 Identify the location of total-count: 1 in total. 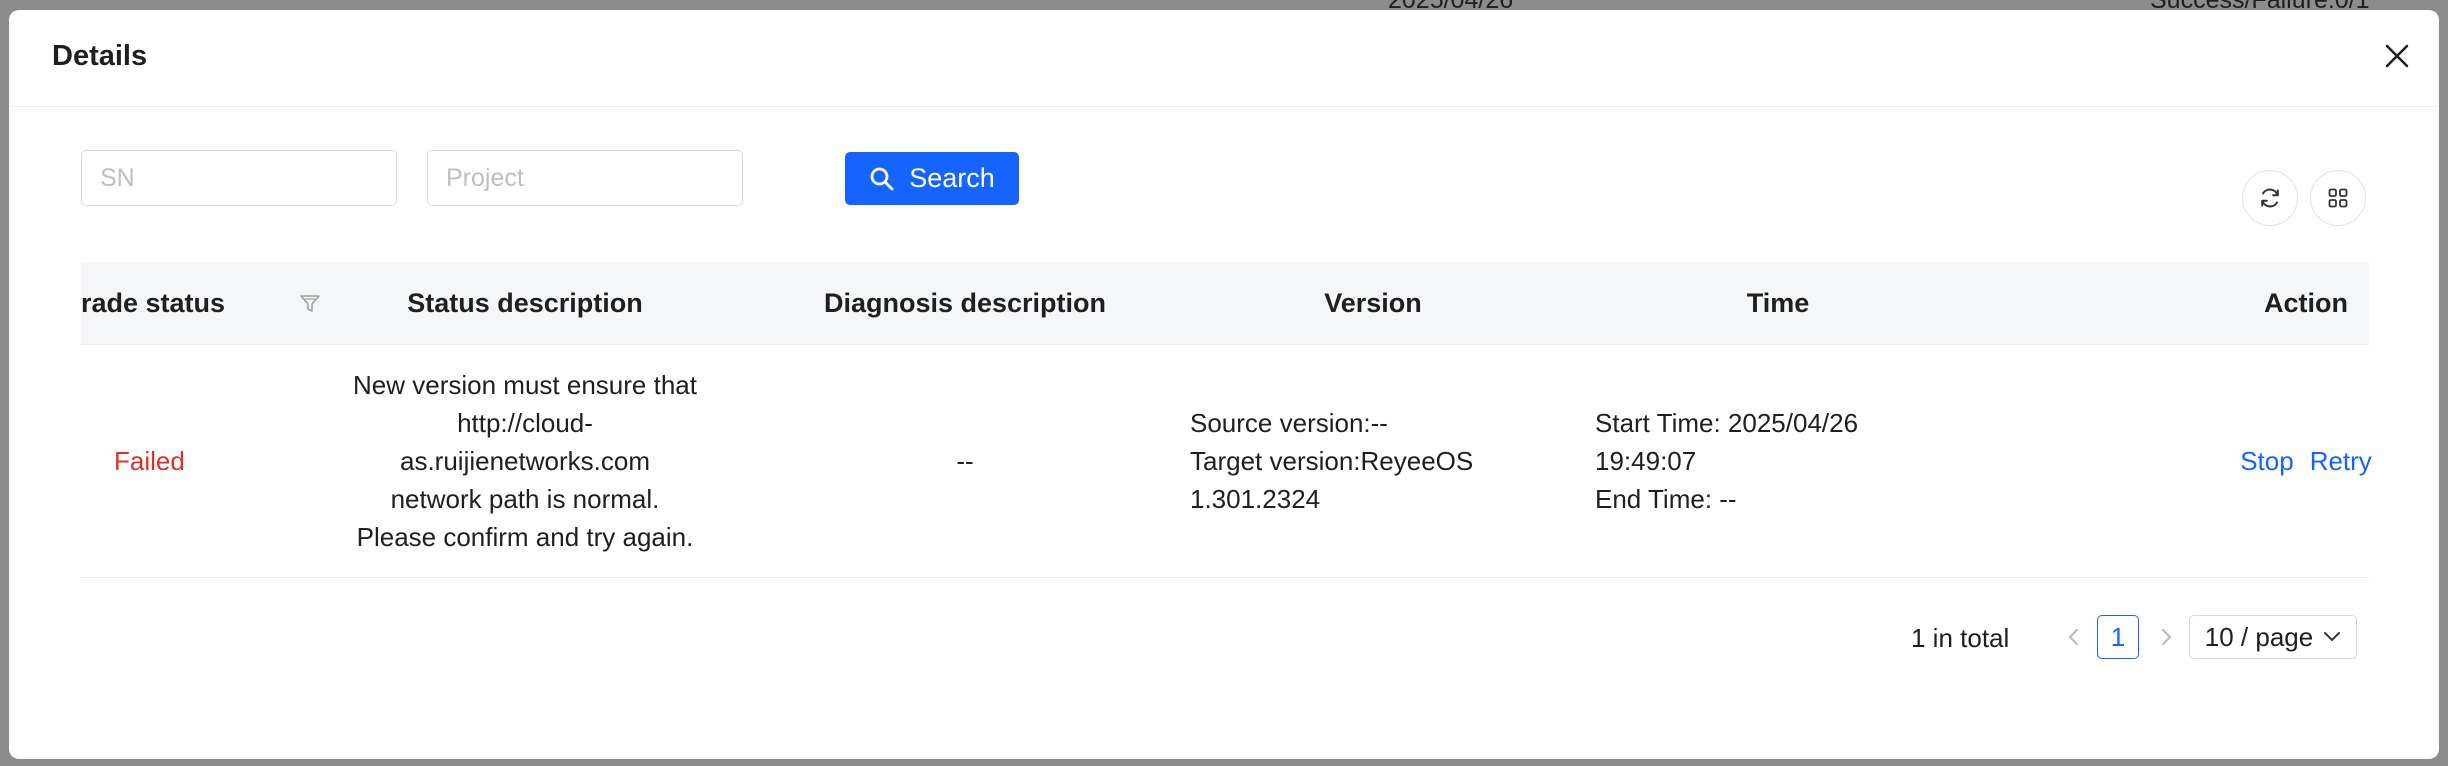
(1960, 638).